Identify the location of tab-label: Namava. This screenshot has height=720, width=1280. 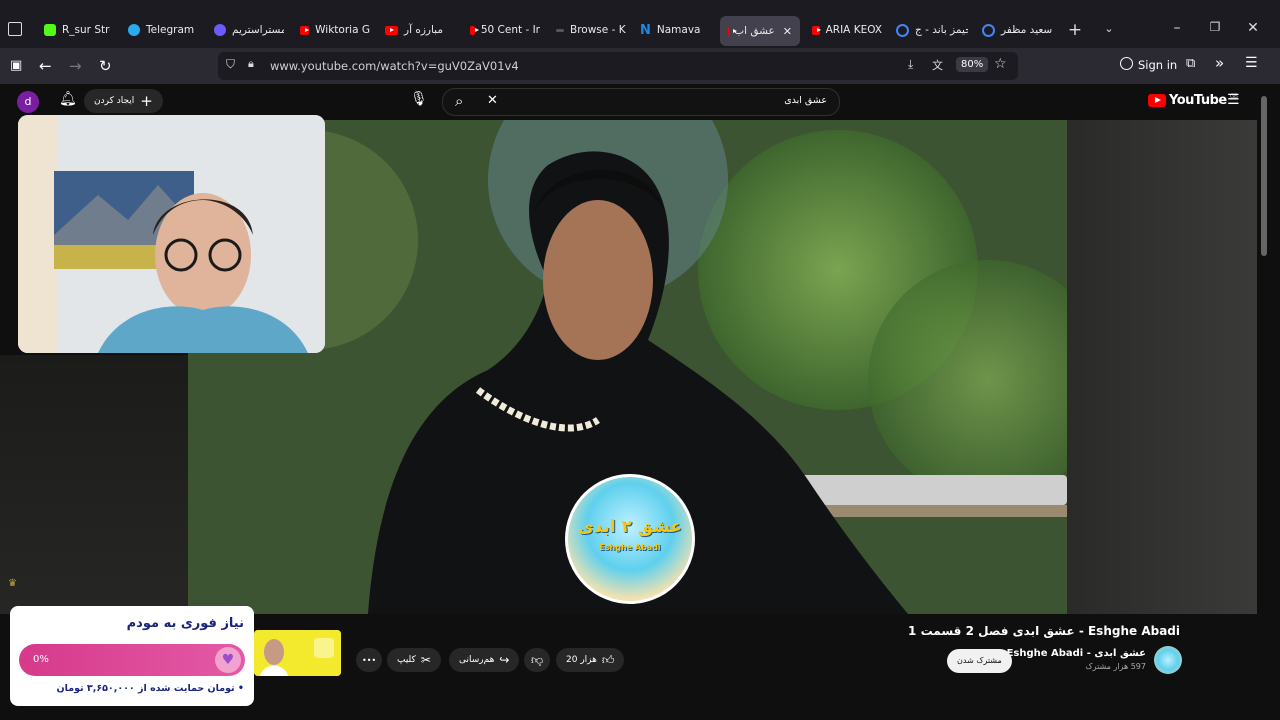
(678, 30).